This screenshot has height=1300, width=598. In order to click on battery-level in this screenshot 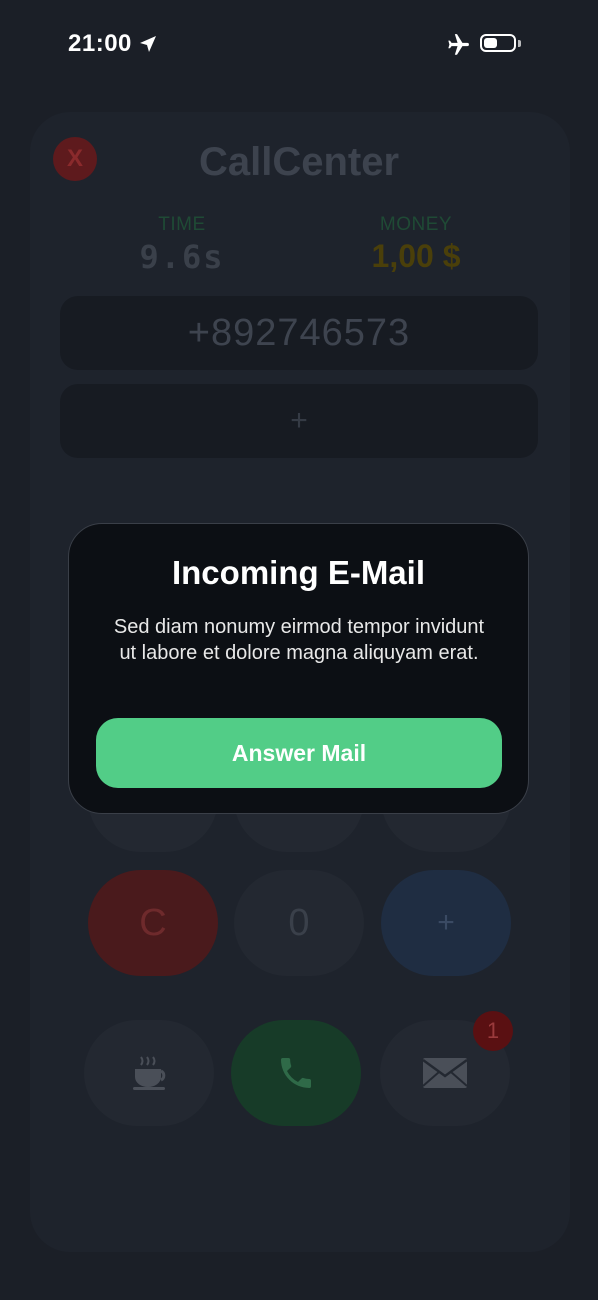, I will do `click(490, 43)`.